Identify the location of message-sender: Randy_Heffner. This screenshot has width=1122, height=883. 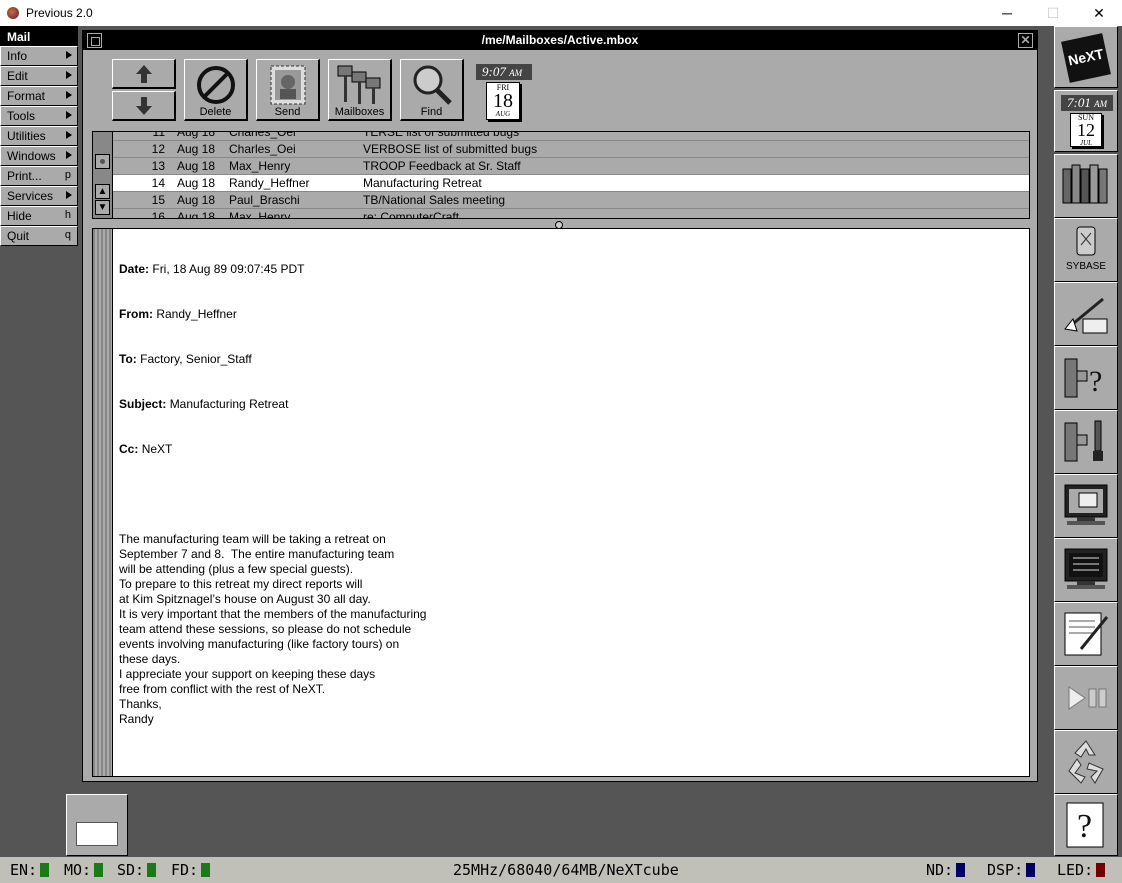
(269, 183).